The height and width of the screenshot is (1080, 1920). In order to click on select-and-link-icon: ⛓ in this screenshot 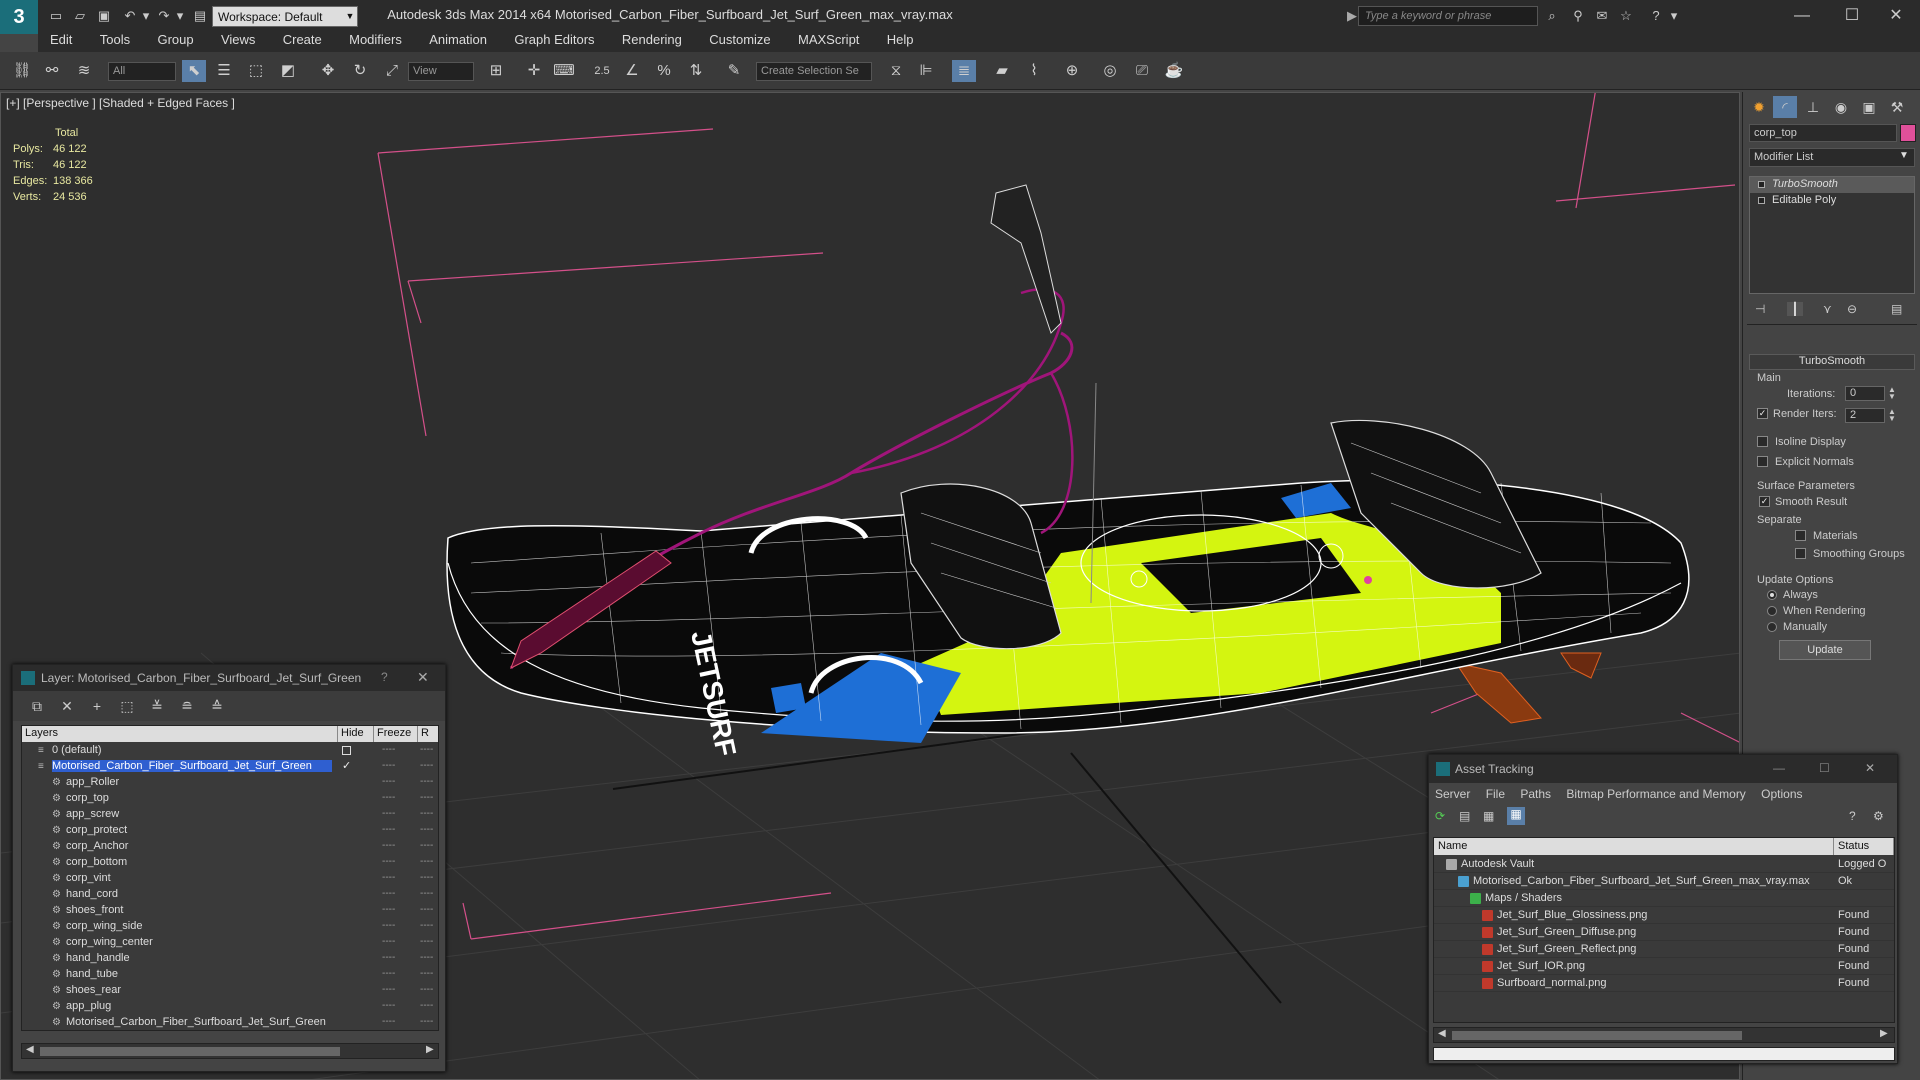, I will do `click(22, 71)`.